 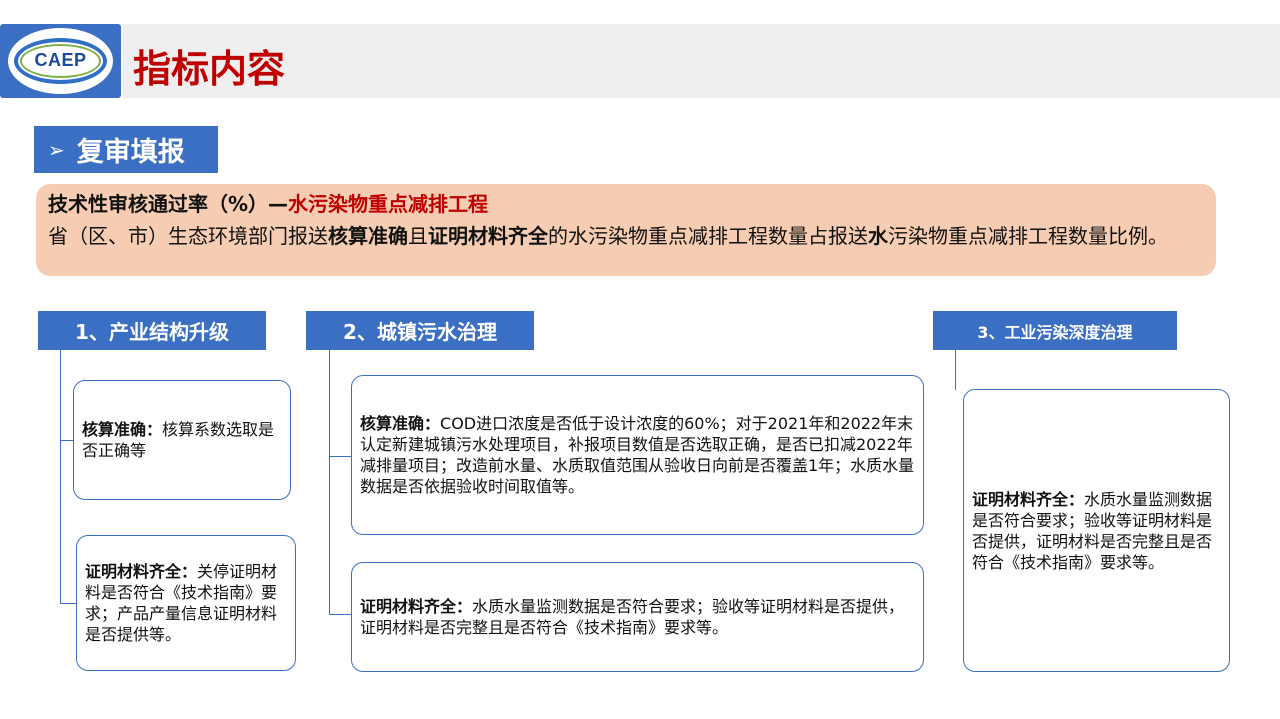 What do you see at coordinates (209, 69) in the screenshot?
I see `page-title: 指标内容` at bounding box center [209, 69].